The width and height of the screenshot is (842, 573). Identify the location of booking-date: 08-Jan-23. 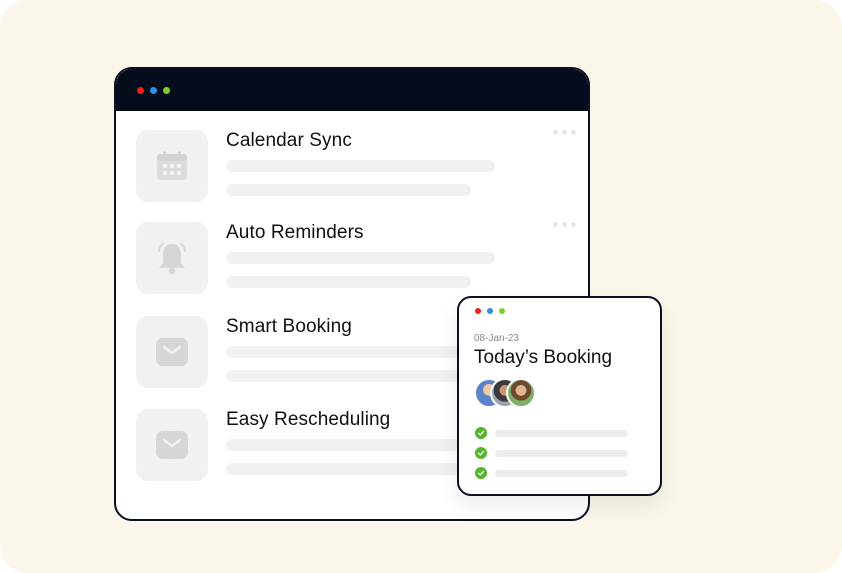
(497, 338).